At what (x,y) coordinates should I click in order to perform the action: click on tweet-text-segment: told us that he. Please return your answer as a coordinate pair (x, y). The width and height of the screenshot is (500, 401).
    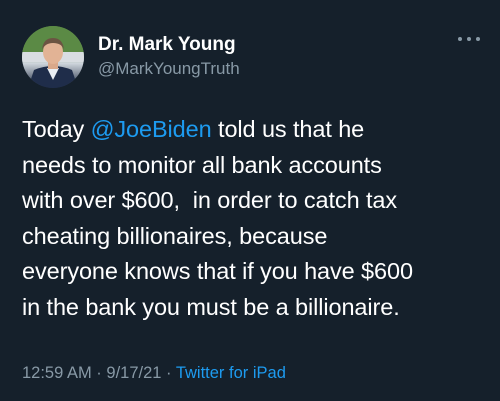
    Looking at the image, I should click on (288, 129).